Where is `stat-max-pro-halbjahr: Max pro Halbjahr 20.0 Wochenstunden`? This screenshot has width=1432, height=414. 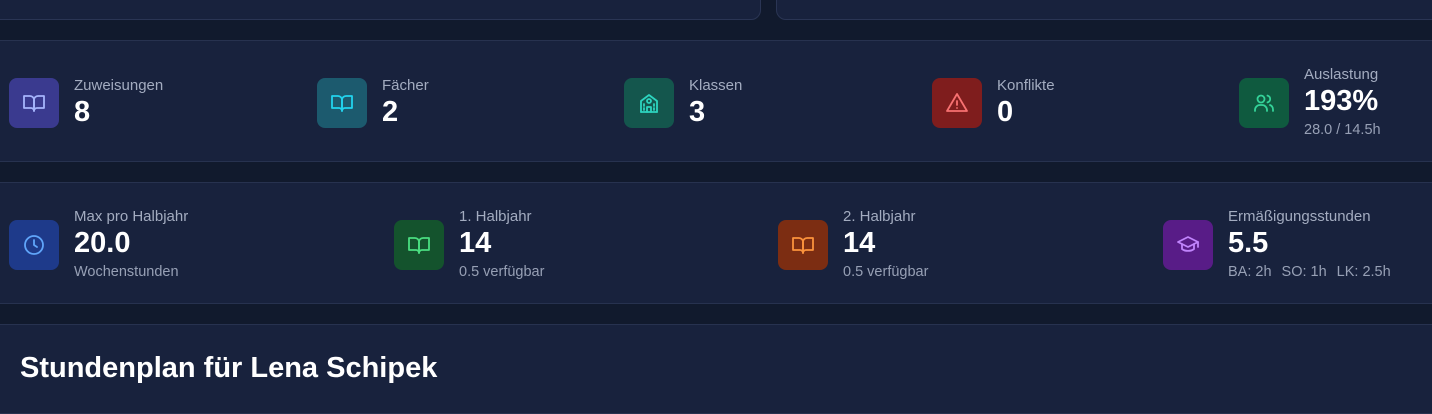
stat-max-pro-halbjahr: Max pro Halbjahr 20.0 Wochenstunden is located at coordinates (98, 244).